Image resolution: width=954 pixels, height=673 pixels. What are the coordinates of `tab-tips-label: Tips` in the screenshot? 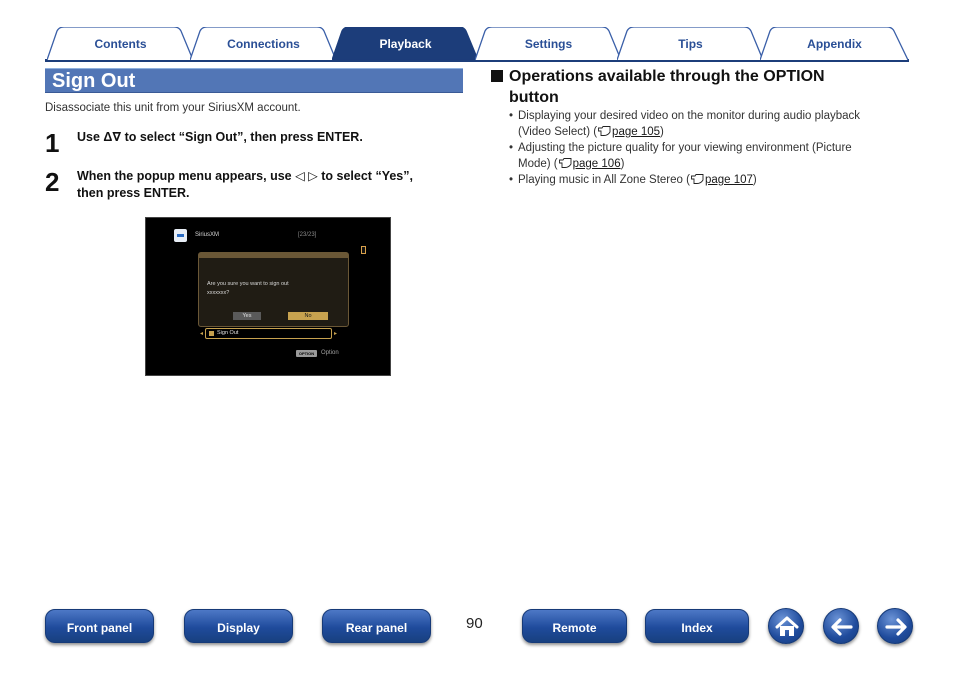 It's located at (690, 44).